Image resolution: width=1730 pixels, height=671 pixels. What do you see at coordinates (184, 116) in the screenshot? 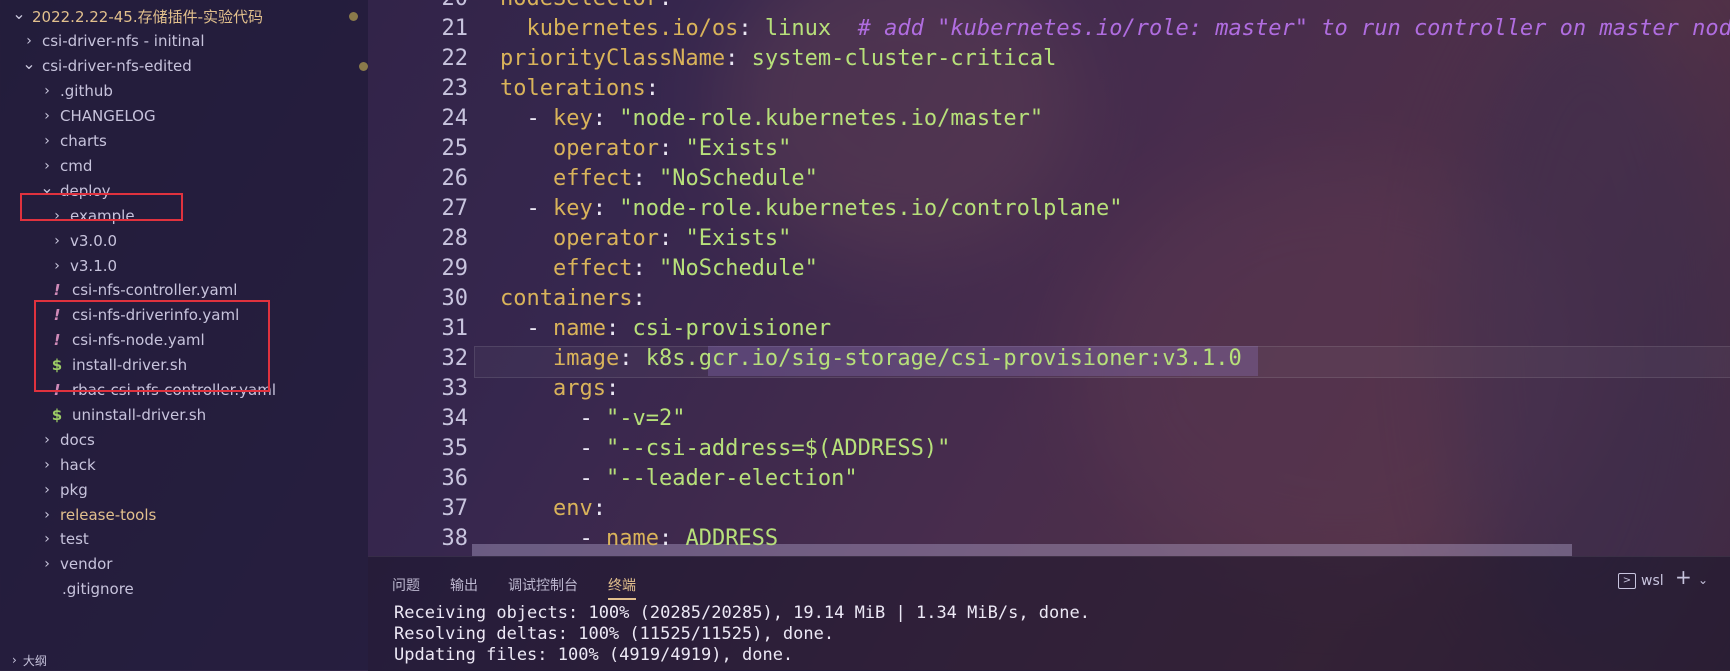
I see `tree-item: › CHANGELOG` at bounding box center [184, 116].